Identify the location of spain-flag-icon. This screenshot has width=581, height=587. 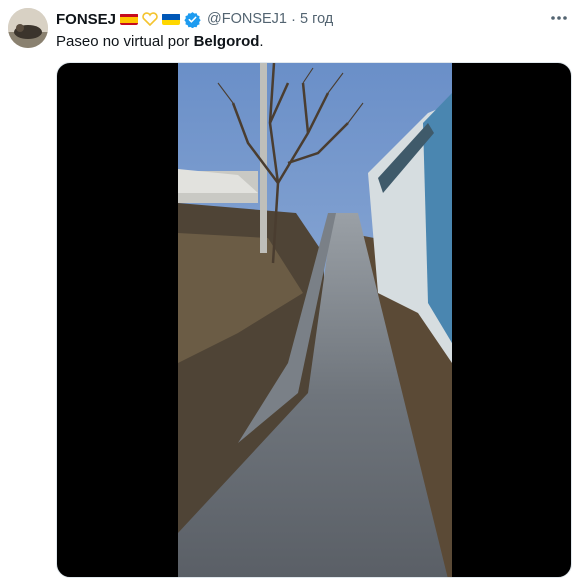
(129, 19).